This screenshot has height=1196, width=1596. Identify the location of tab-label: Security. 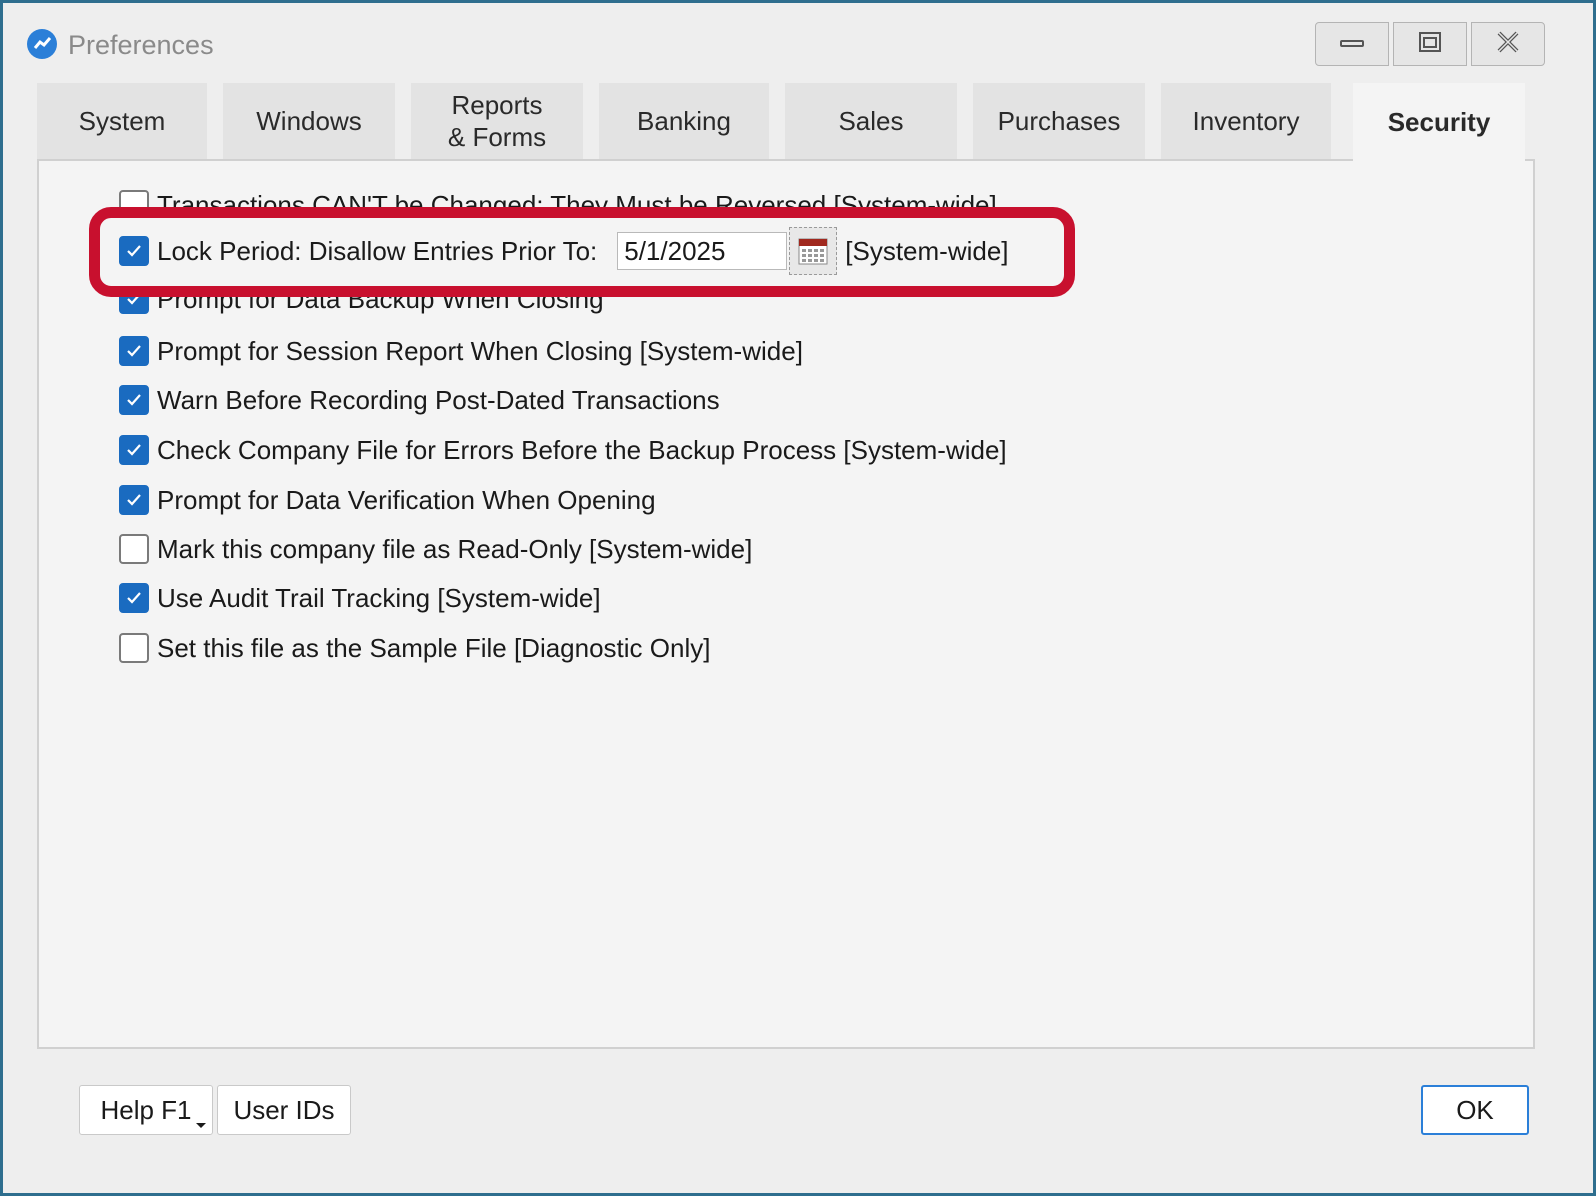
(1439, 122).